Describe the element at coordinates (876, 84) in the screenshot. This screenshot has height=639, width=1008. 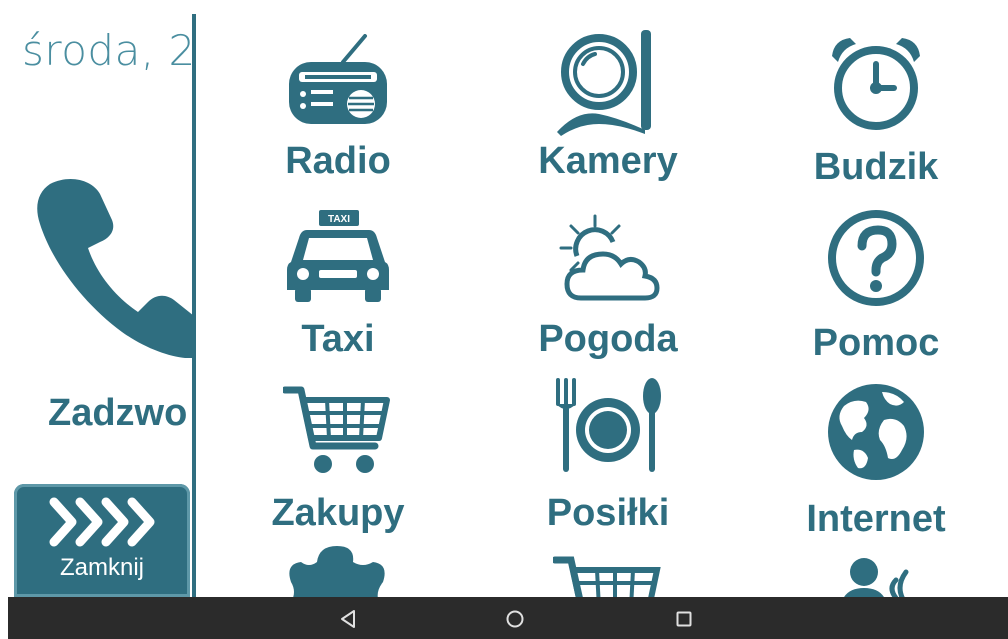
I see `alarm-clock-icon` at that location.